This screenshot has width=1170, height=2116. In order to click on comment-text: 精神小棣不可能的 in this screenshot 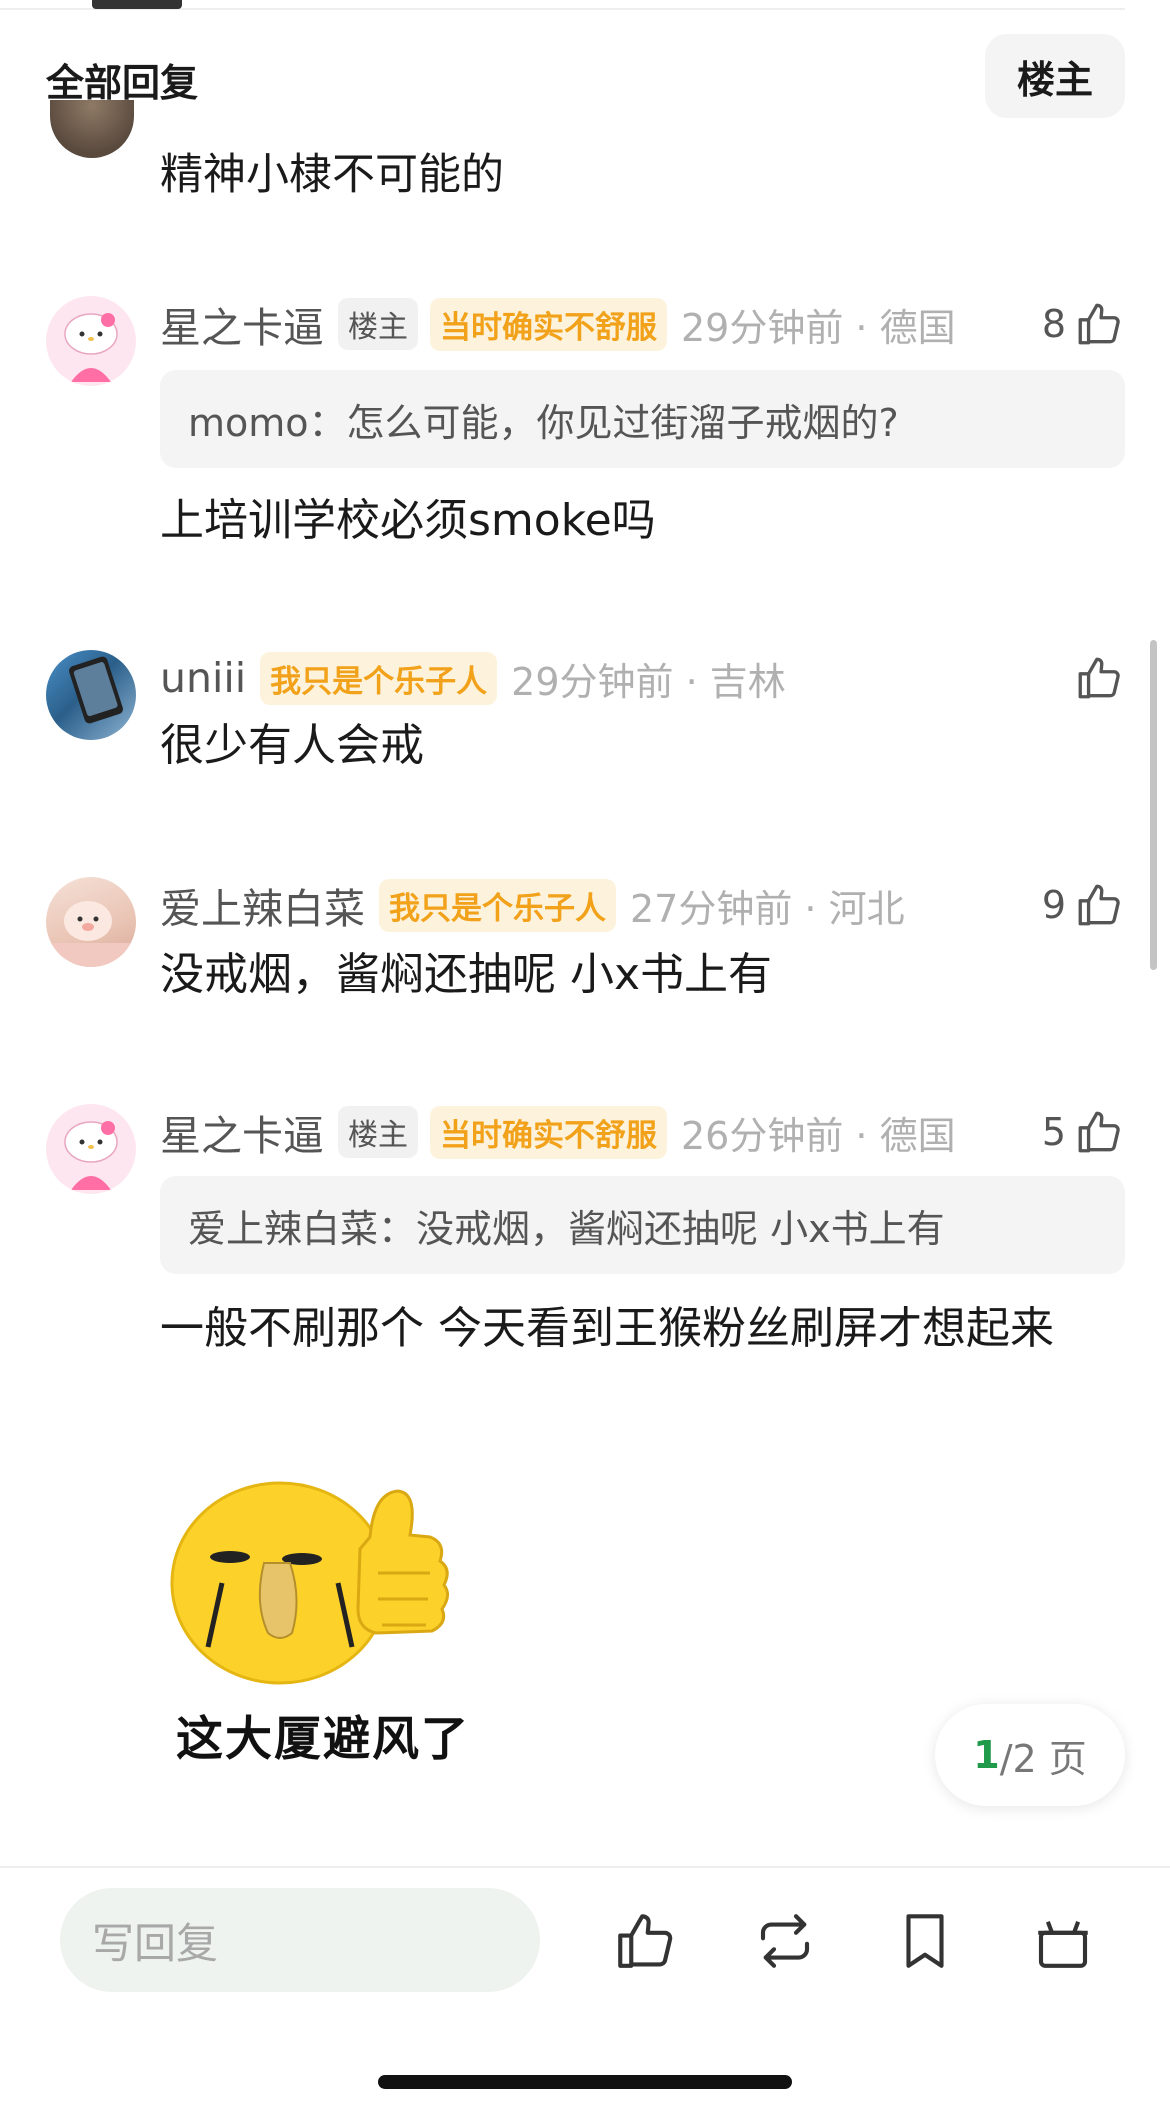, I will do `click(332, 175)`.